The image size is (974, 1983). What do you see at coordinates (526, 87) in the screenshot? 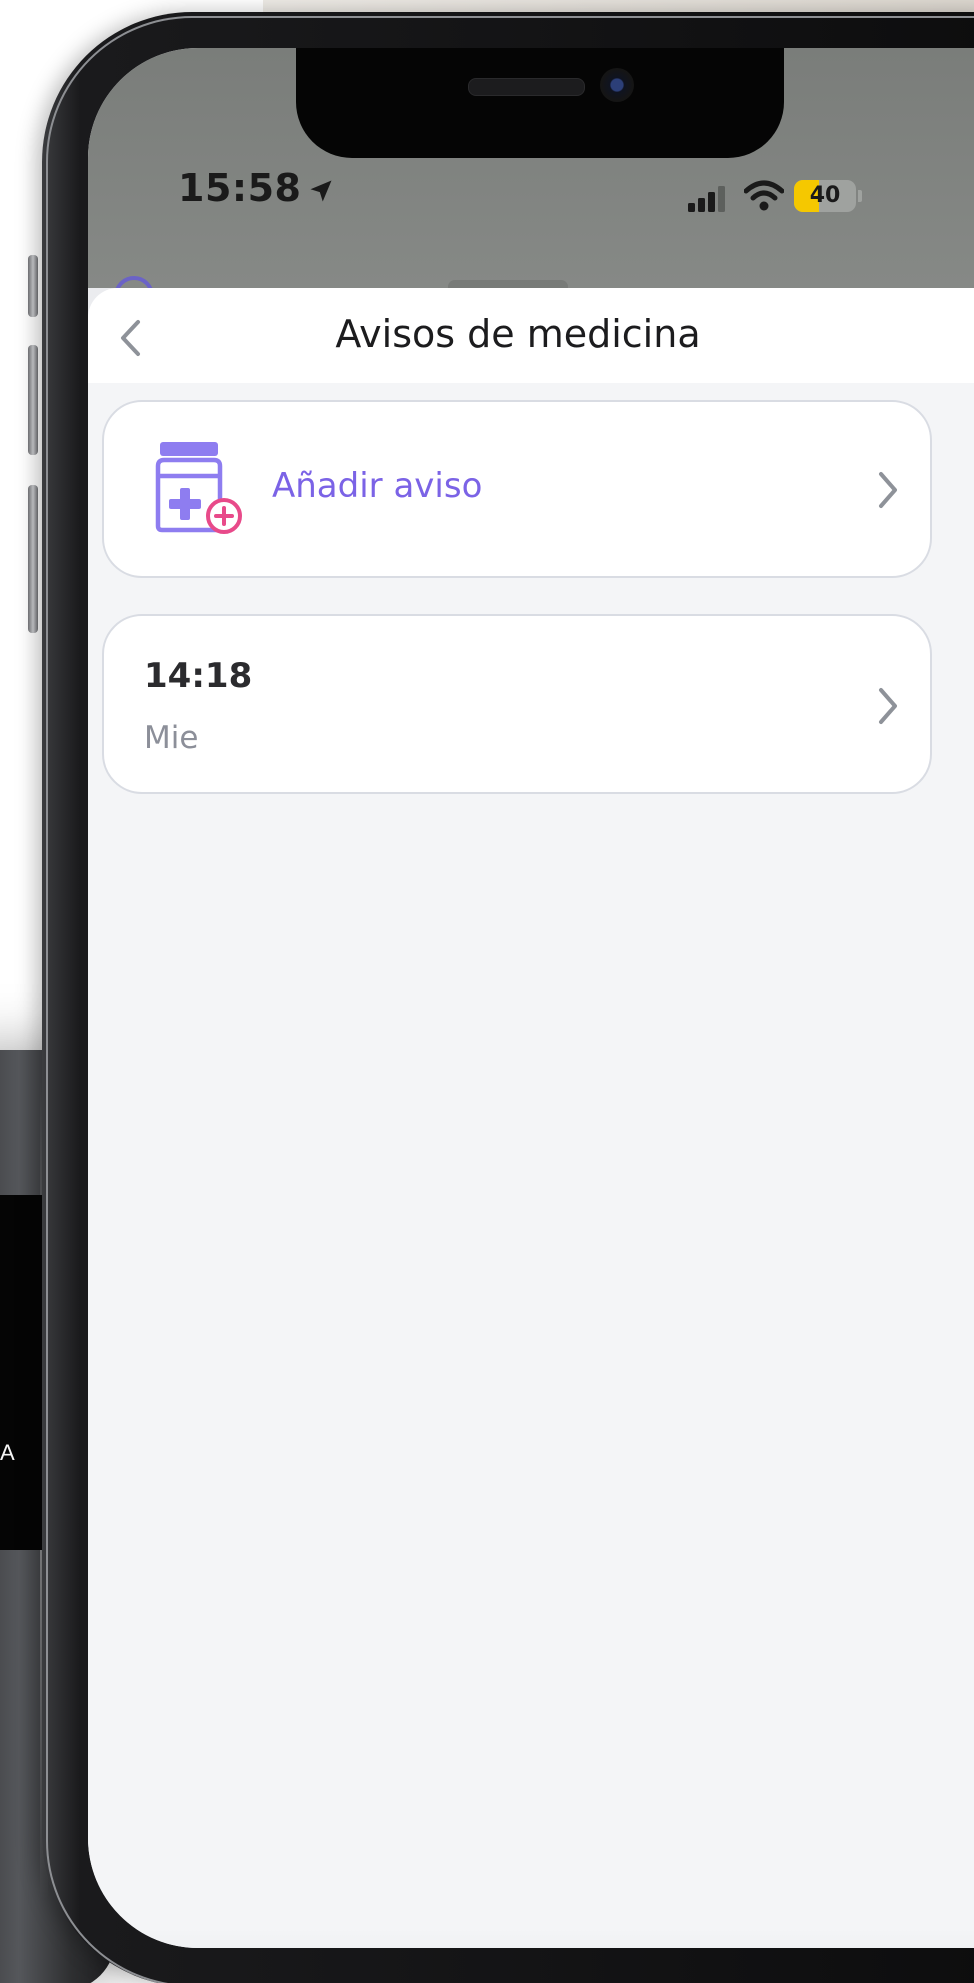
I see `earpiece-speaker` at bounding box center [526, 87].